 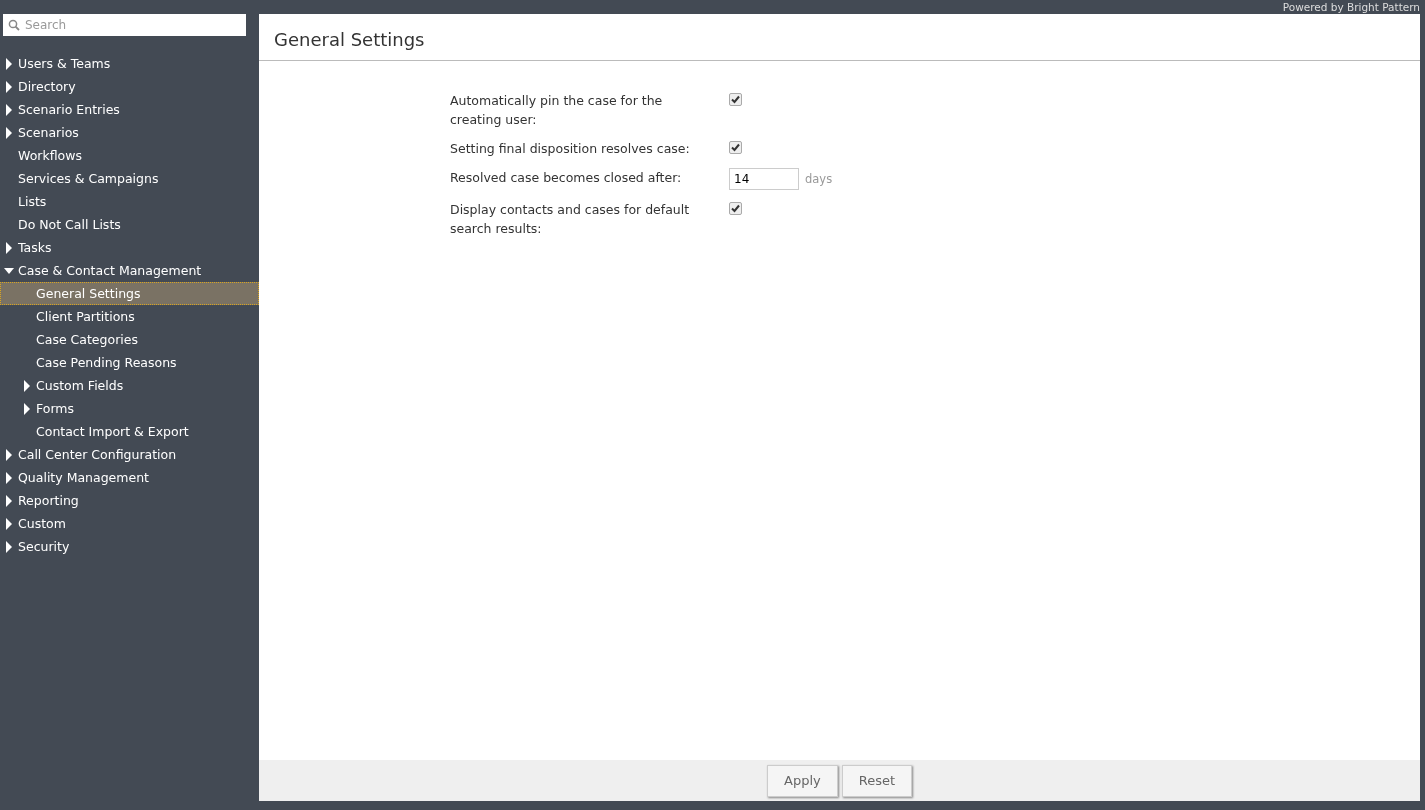 What do you see at coordinates (129, 339) in the screenshot?
I see `sidebar-item: Case Categories` at bounding box center [129, 339].